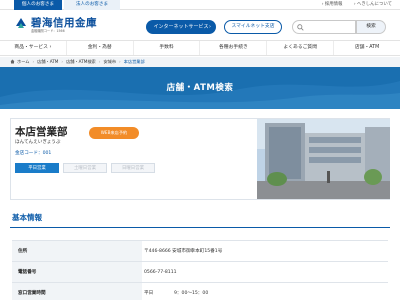  Describe the element at coordinates (33, 153) in the screenshot. I see `branch-code: 金店コード：001` at that location.